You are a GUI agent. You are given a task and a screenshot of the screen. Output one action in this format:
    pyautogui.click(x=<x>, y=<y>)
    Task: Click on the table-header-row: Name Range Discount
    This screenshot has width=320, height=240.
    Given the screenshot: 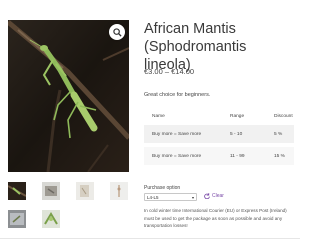 What is the action you would take?
    pyautogui.click(x=219, y=116)
    